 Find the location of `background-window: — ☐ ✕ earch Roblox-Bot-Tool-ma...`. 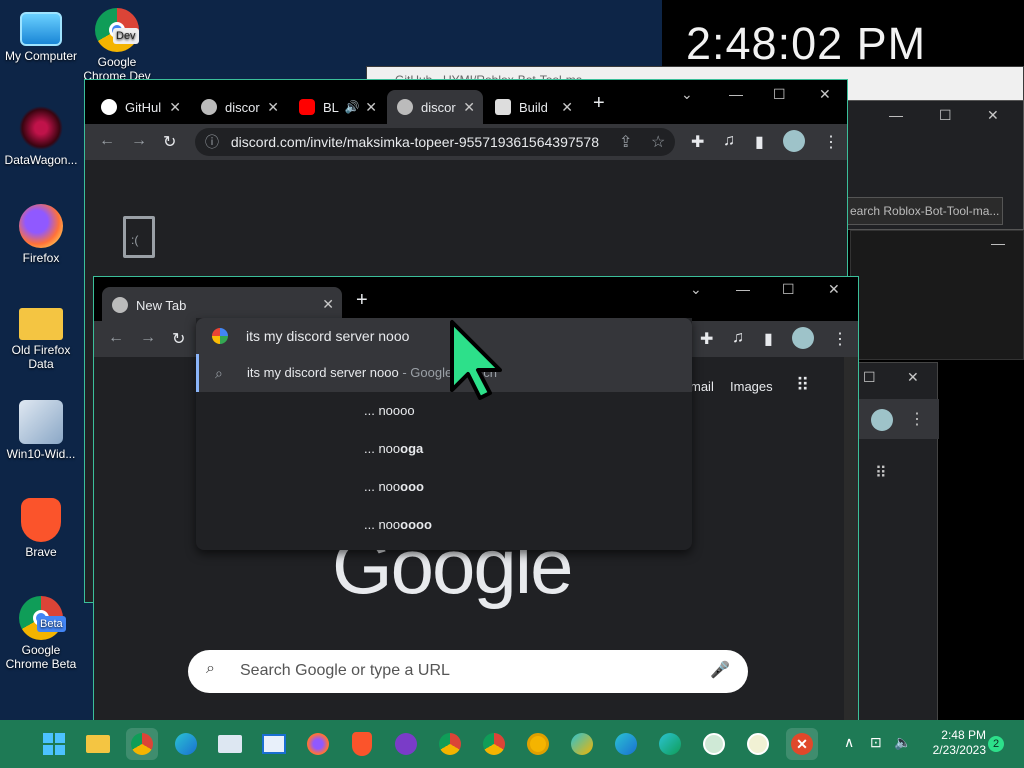

background-window: — ☐ ✕ earch Roblox-Bot-Tool-ma... is located at coordinates (935, 165).